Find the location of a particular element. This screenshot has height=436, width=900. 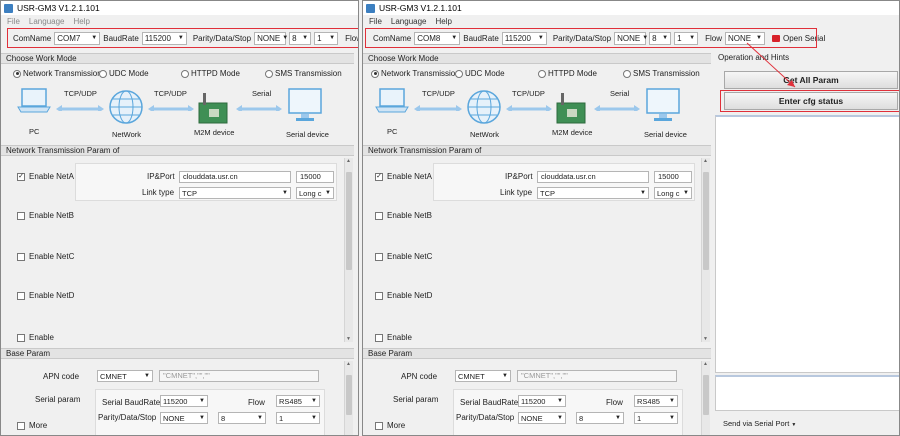

operation-hints-header: Operation and Hints is located at coordinates (806, 58).